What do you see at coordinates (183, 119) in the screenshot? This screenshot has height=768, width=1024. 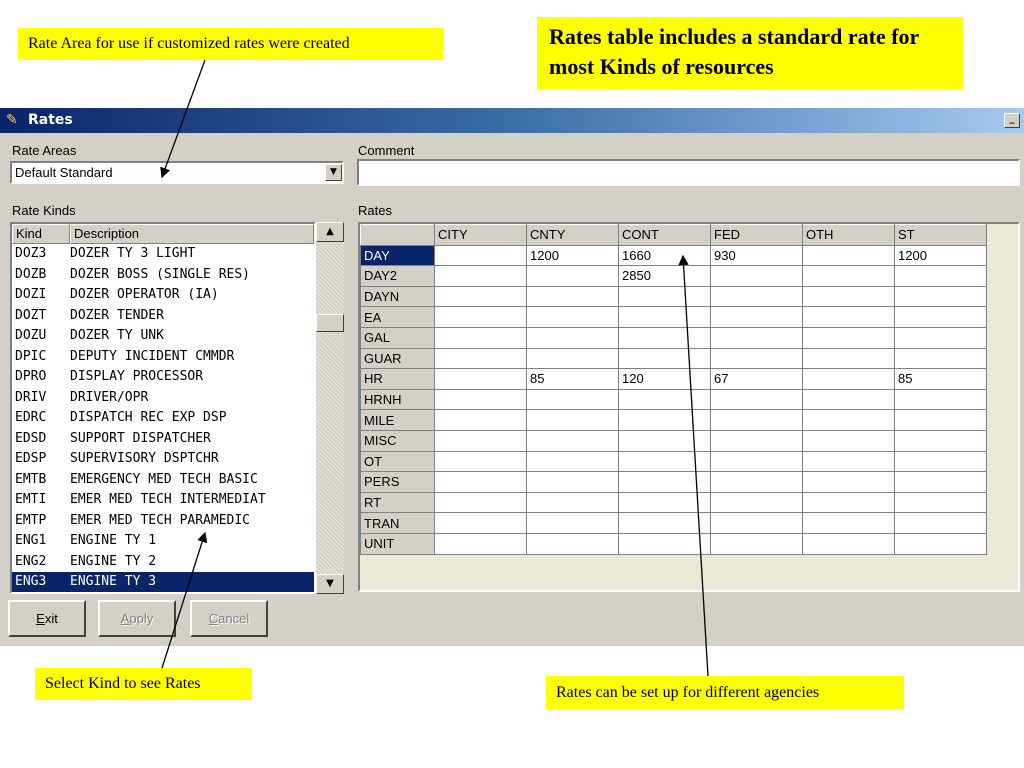 I see `arrow-rate-area` at bounding box center [183, 119].